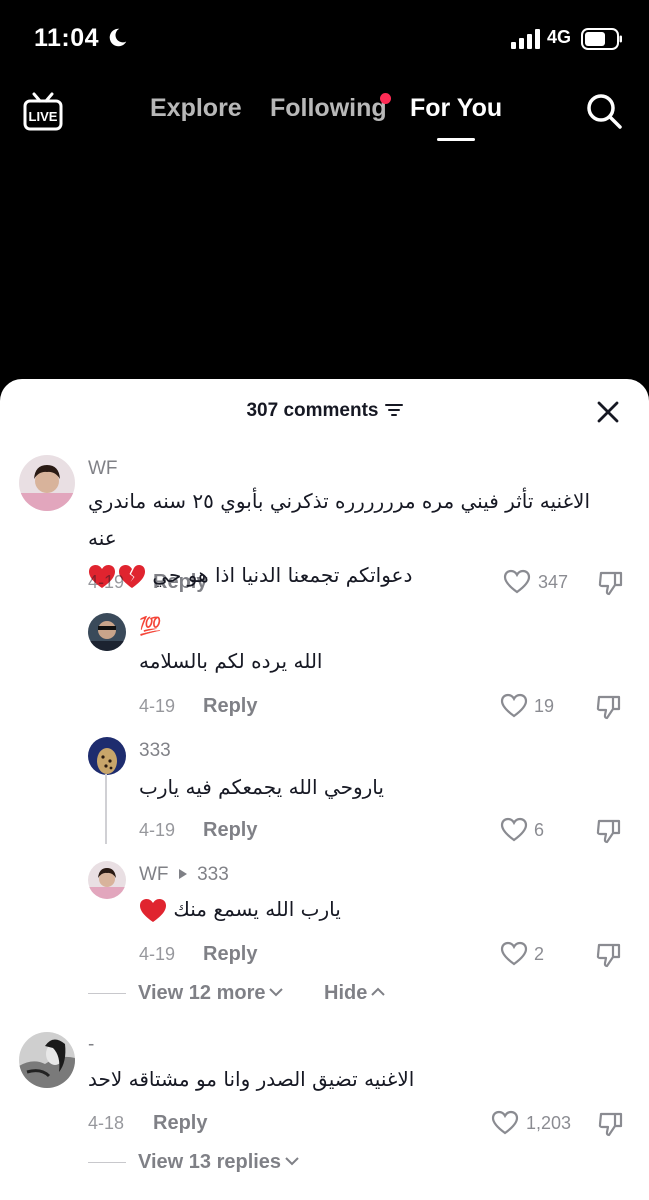 This screenshot has width=649, height=1200. I want to click on view-more-replies-button: View 12 more, so click(211, 993).